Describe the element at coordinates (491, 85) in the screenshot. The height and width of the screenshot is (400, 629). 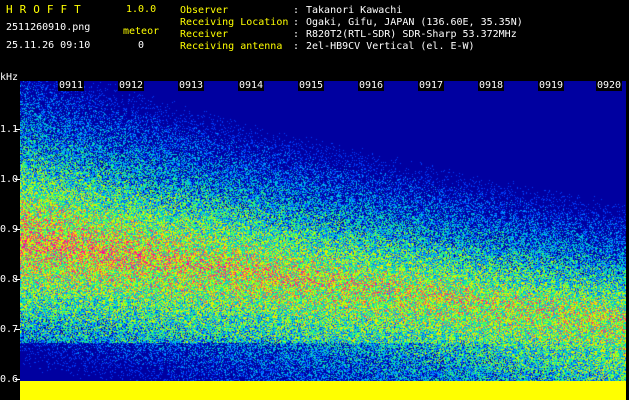
I see `time-label: 0918` at that location.